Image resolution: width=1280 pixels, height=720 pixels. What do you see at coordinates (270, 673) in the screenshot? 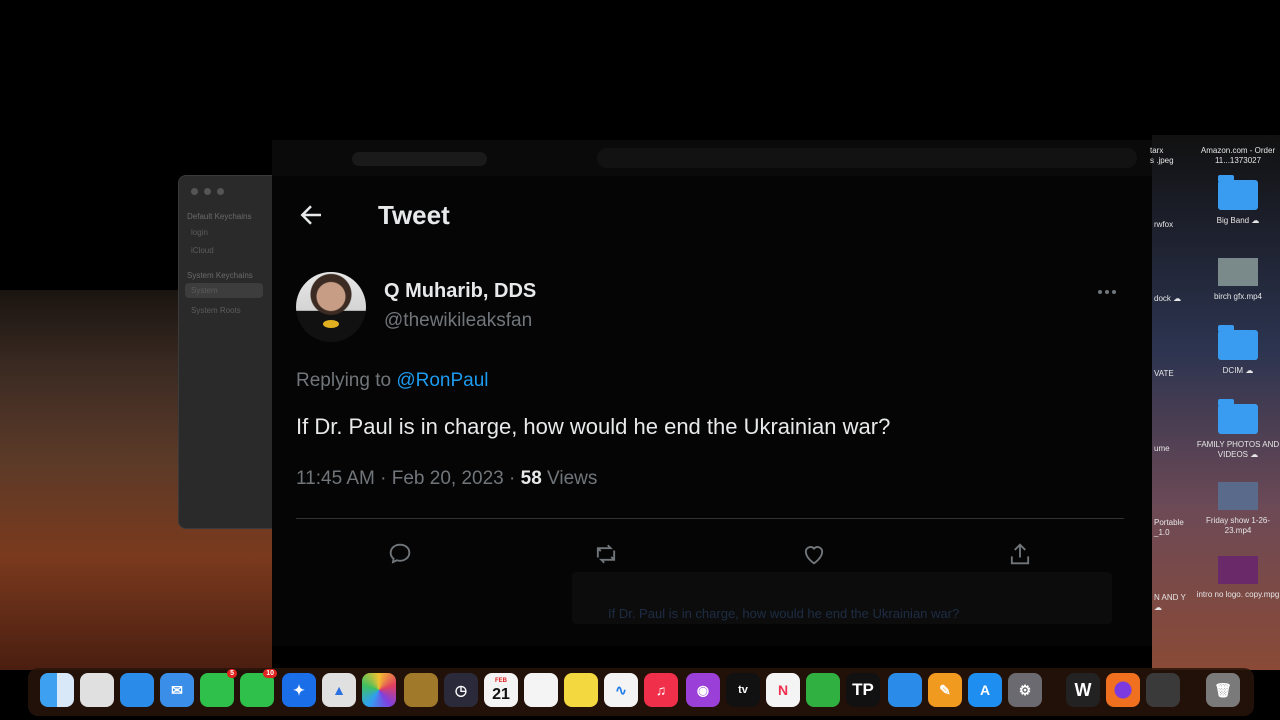
I see `messages-badge: 10` at bounding box center [270, 673].